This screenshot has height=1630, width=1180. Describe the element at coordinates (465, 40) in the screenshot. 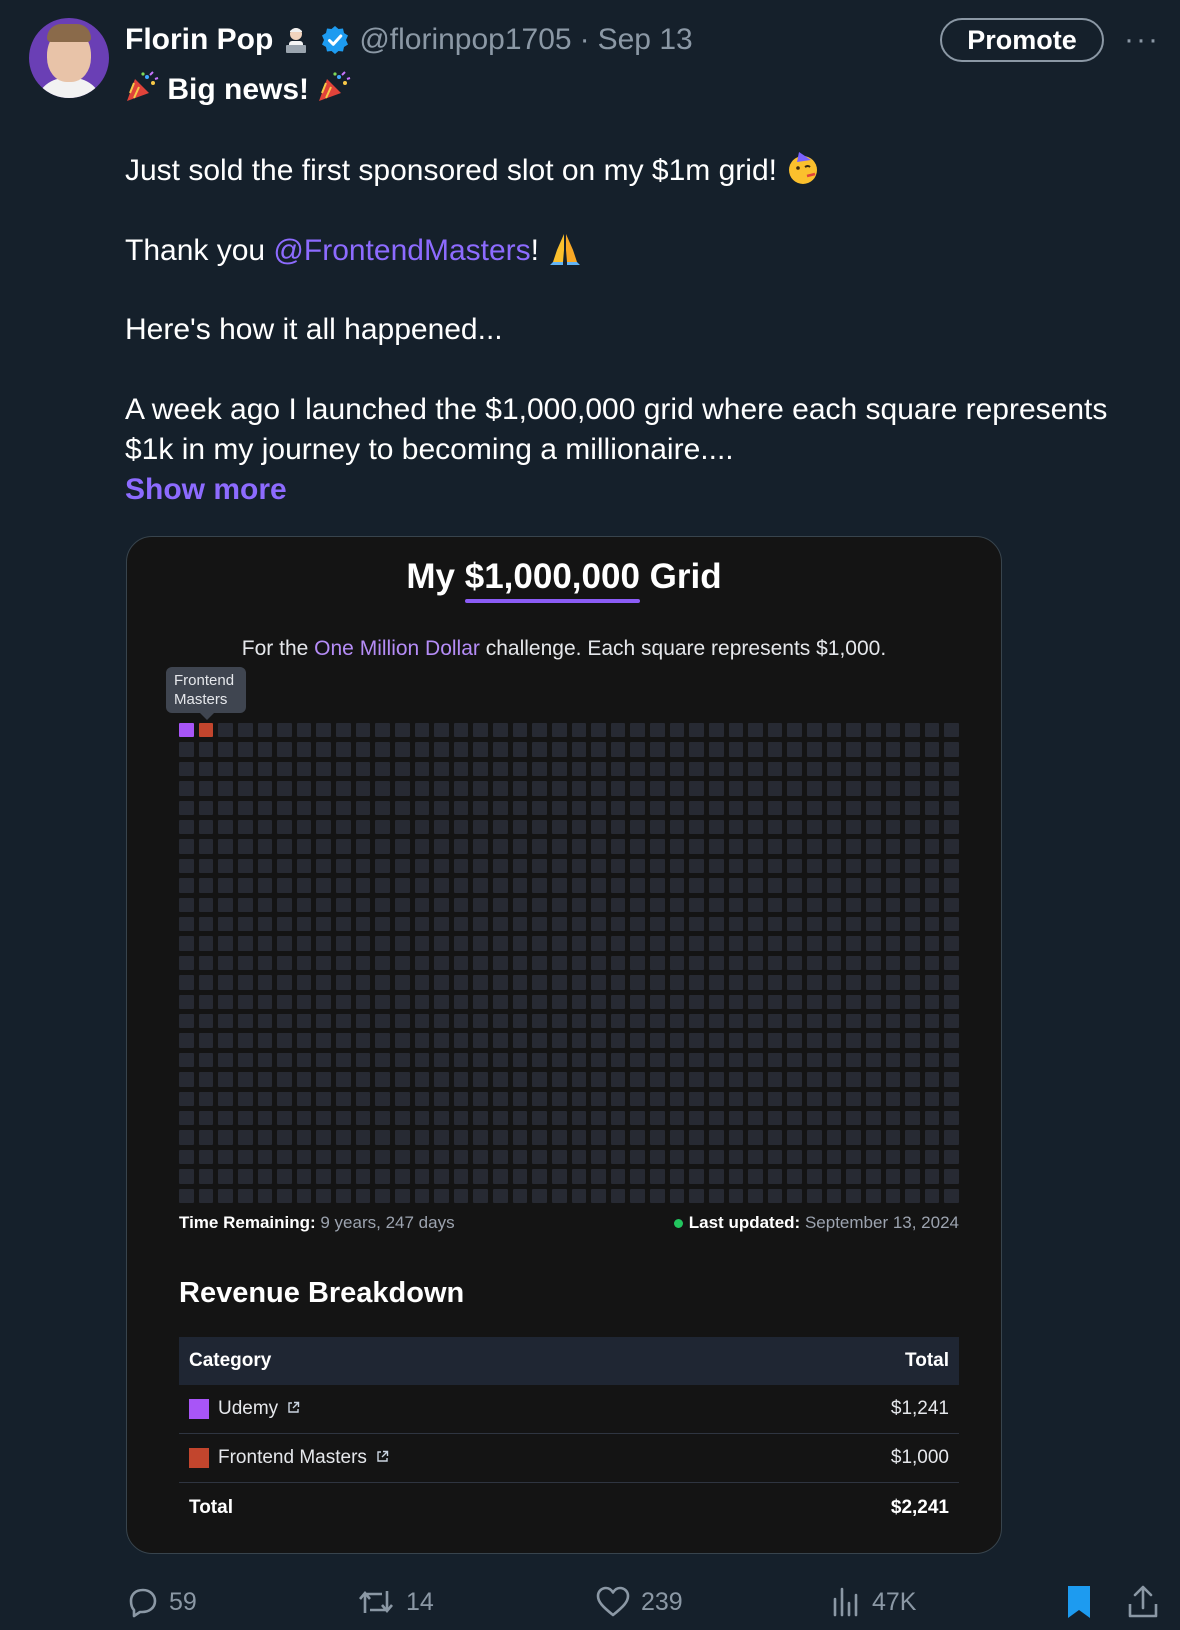

I see `author-handle: @florinpop1705` at that location.